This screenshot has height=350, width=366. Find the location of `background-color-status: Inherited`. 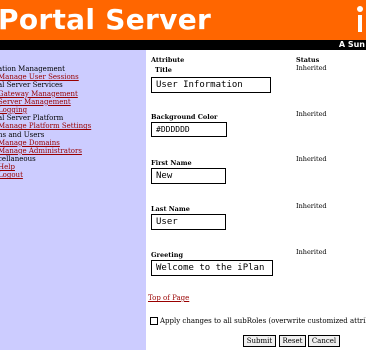

background-color-status: Inherited is located at coordinates (311, 114).